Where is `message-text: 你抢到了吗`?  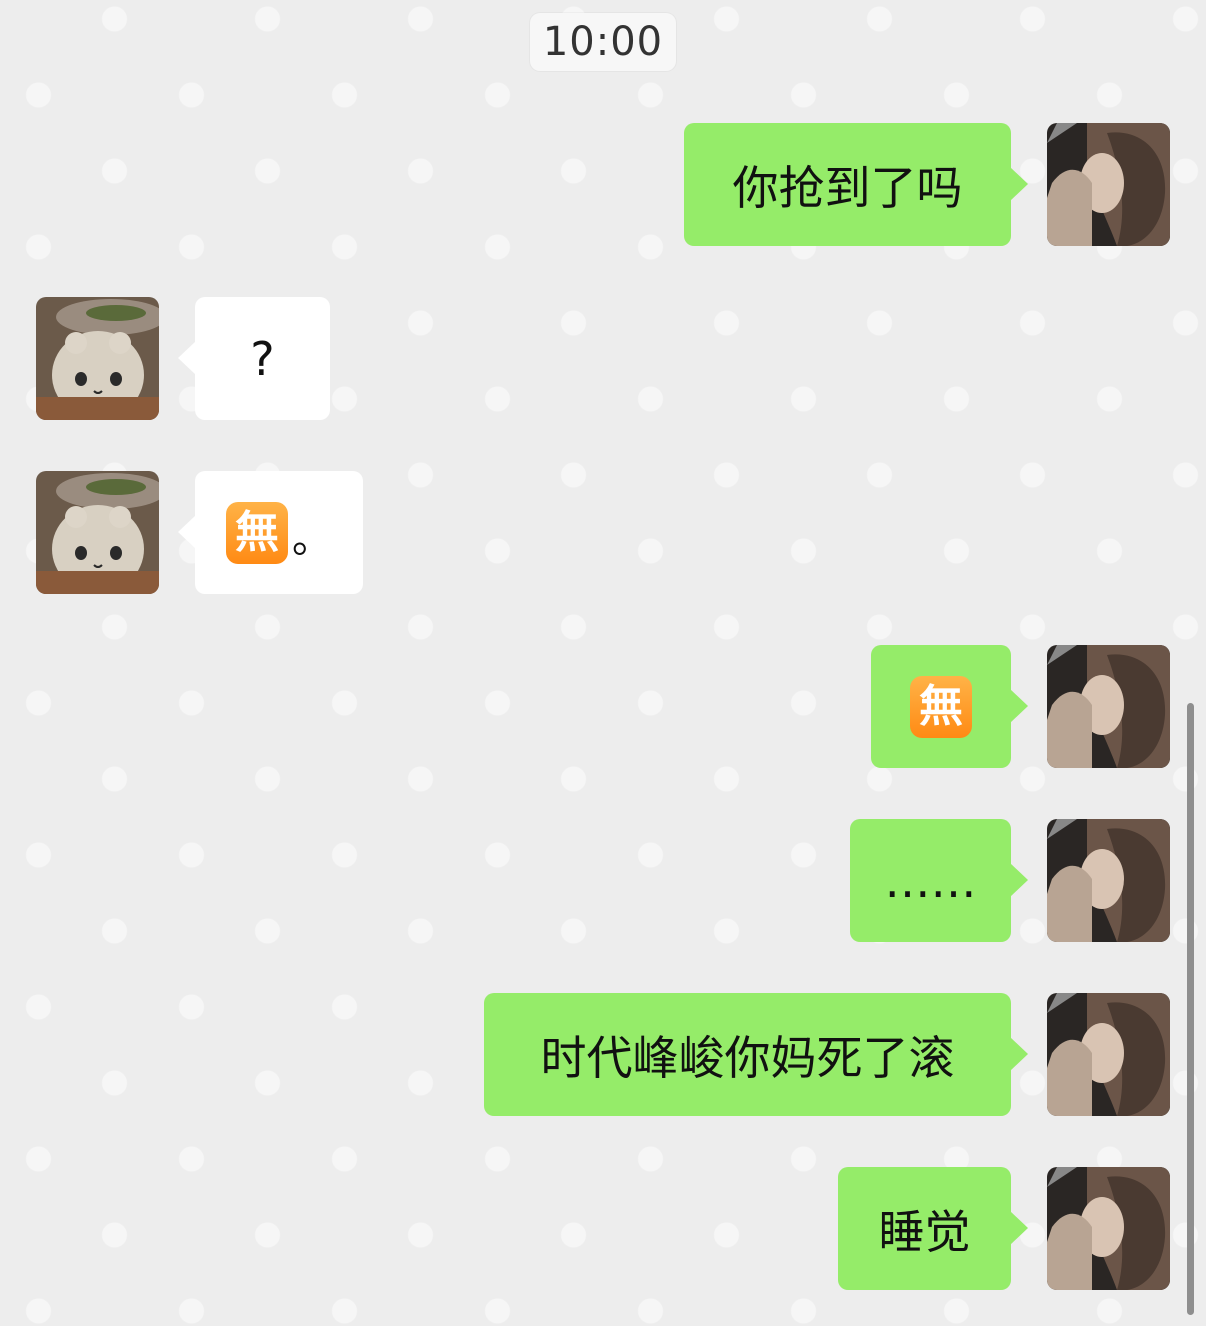 message-text: 你抢到了吗 is located at coordinates (847, 187).